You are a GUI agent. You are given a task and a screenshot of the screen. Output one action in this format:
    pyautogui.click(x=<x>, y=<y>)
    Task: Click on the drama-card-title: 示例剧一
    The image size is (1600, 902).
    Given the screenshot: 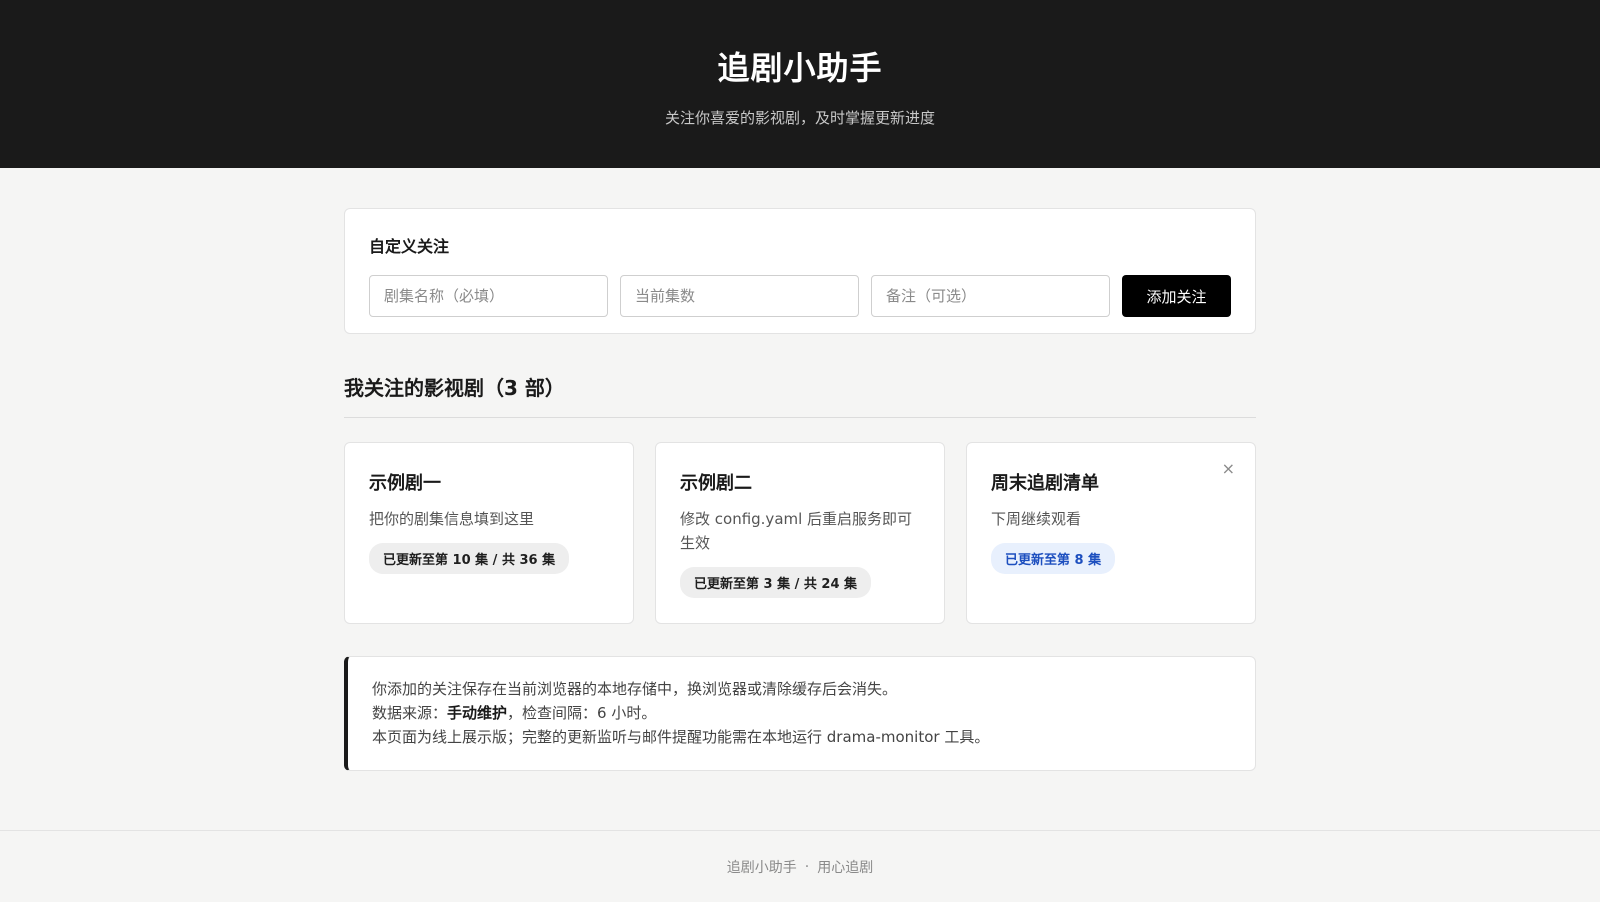 What is the action you would take?
    pyautogui.click(x=405, y=483)
    